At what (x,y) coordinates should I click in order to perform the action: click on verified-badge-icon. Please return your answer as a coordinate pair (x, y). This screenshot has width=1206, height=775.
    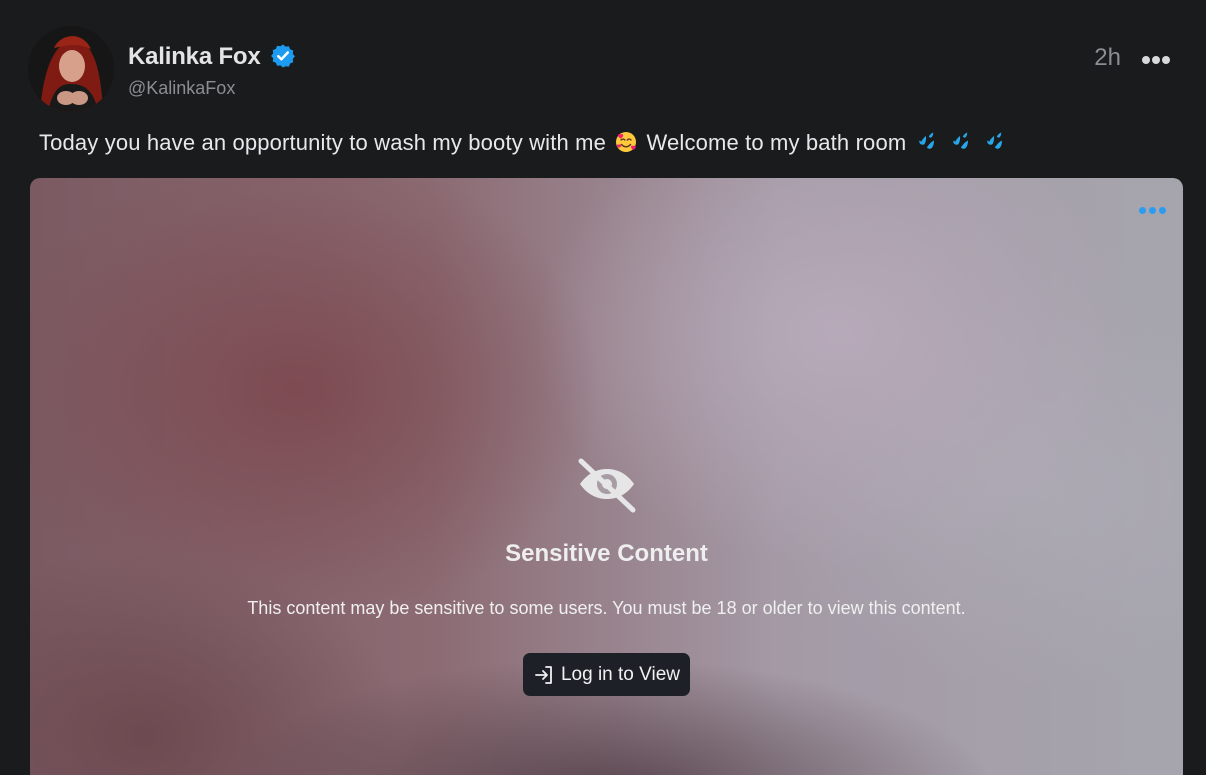
    Looking at the image, I should click on (283, 56).